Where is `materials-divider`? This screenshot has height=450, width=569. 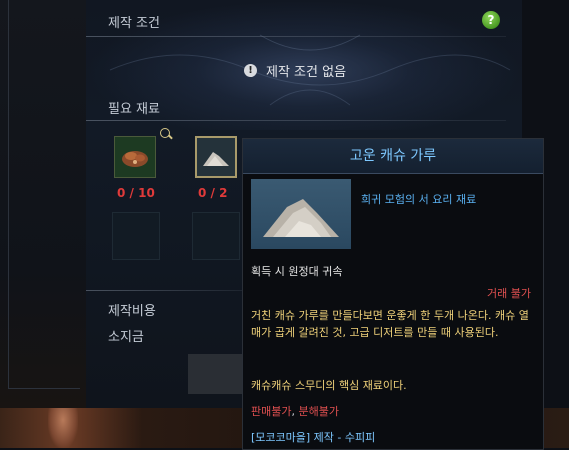 materials-divider is located at coordinates (296, 120).